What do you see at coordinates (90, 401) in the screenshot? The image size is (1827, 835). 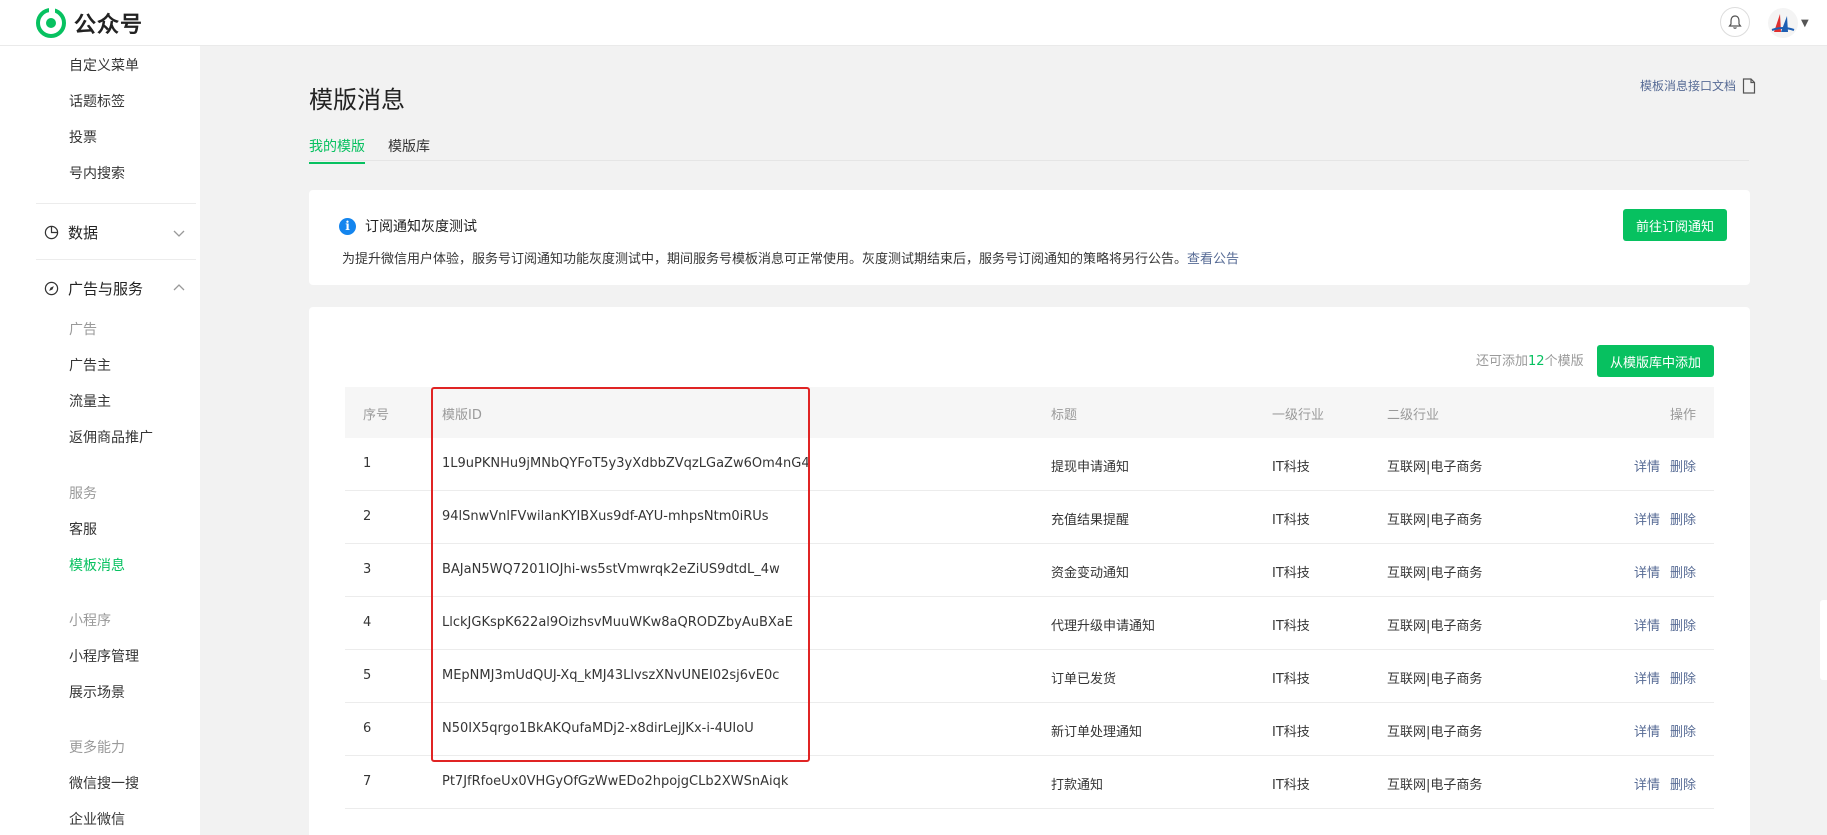 I see `sidebar-item-publisher: 流量主` at bounding box center [90, 401].